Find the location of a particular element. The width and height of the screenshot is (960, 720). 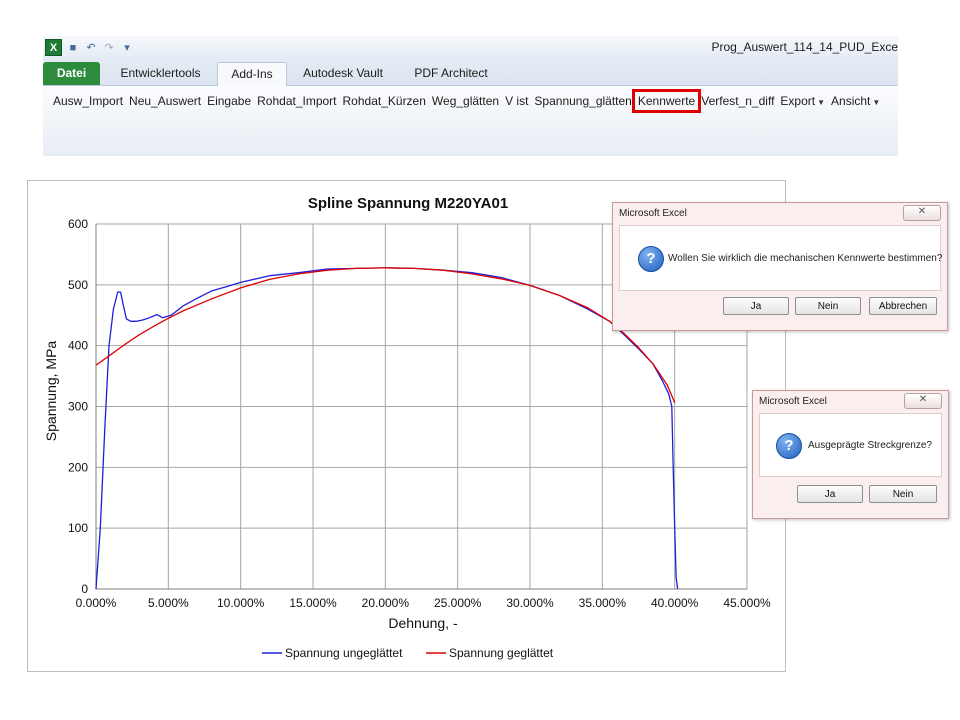

chart-legend: Spannung ungeglättet Spannung geglättet is located at coordinates (408, 653).